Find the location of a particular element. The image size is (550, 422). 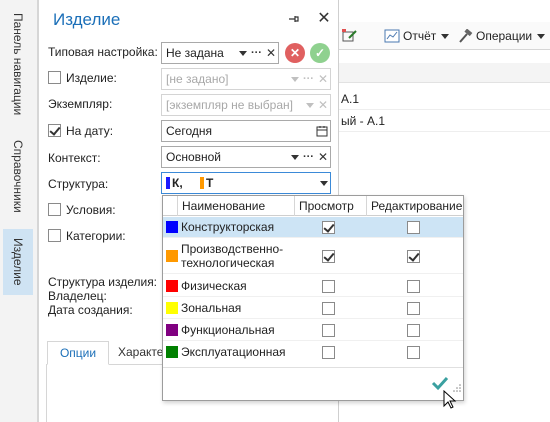

side-tab-item: Изделие is located at coordinates (18, 262).